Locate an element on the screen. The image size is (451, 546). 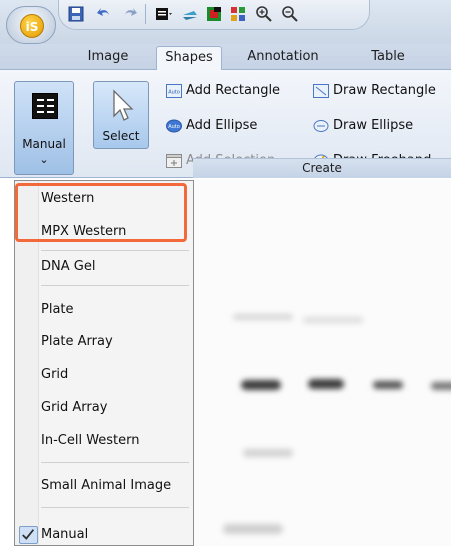
highlight-annotation is located at coordinates (101, 212).